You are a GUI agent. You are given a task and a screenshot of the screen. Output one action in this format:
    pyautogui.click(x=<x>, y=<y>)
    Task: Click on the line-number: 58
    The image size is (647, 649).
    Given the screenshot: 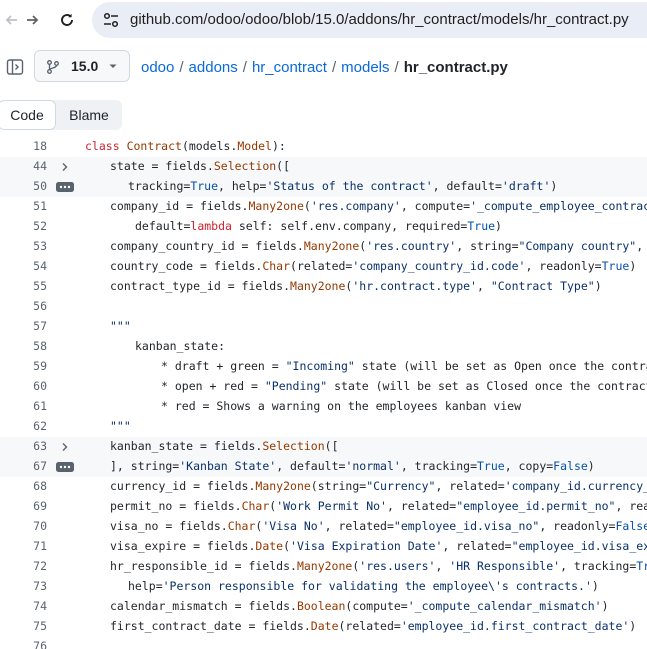 What is the action you would take?
    pyautogui.click(x=23, y=346)
    